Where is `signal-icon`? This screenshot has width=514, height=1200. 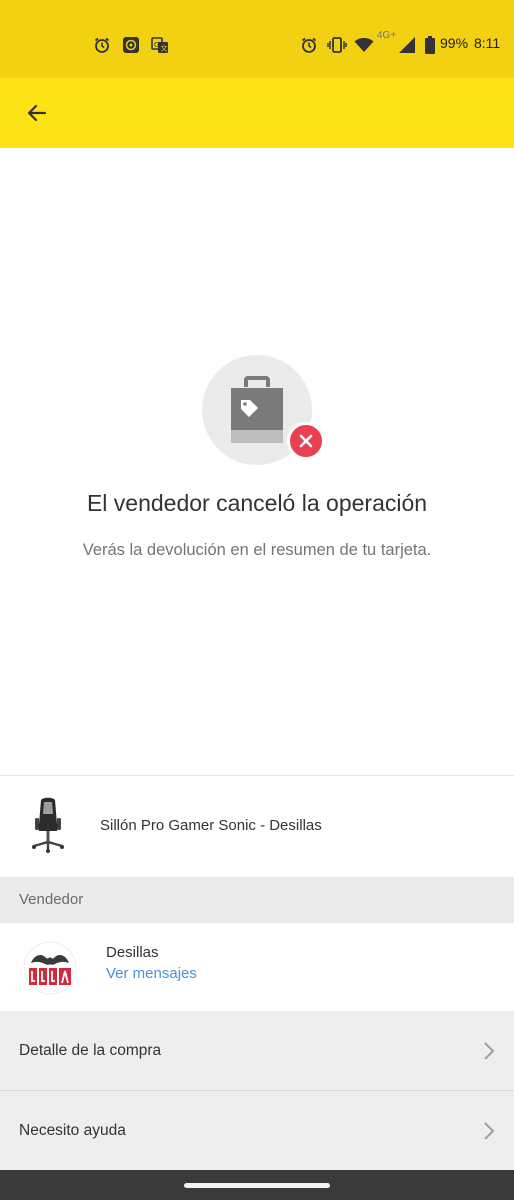
signal-icon is located at coordinates (407, 45).